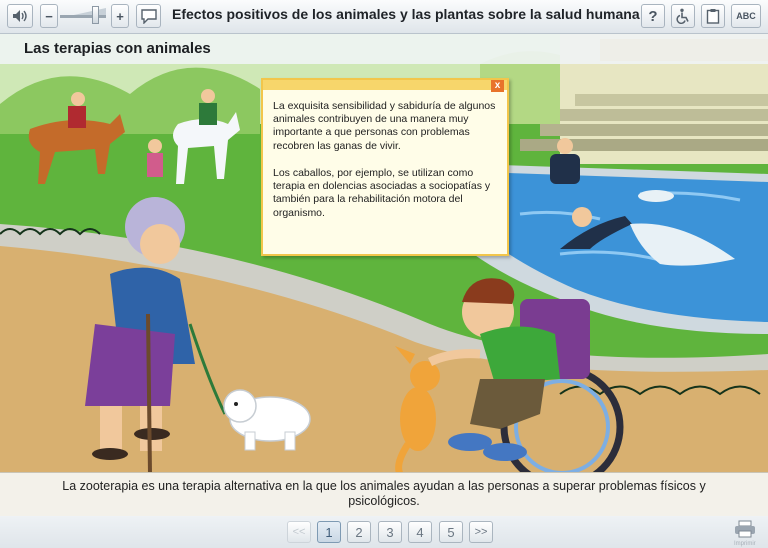 This screenshot has height=548, width=768. I want to click on abc-icon: ABC, so click(746, 16).